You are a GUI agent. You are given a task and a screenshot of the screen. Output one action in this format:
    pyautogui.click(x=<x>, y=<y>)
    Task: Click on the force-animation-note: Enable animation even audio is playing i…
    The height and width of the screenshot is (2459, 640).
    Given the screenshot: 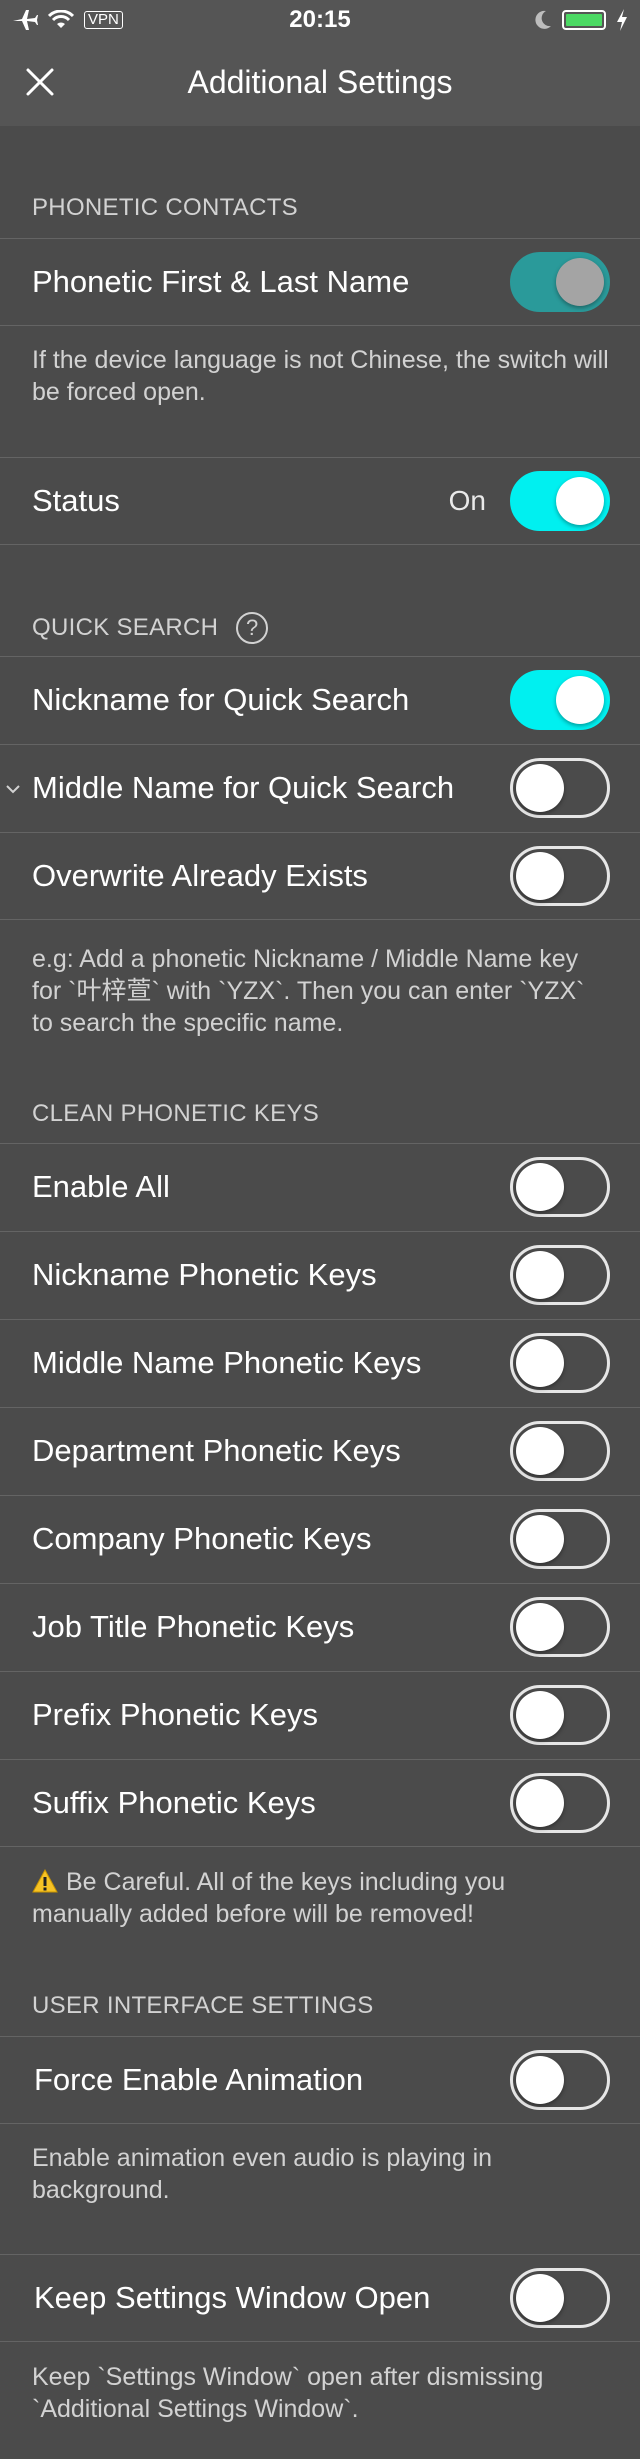 What is the action you would take?
    pyautogui.click(x=262, y=2174)
    